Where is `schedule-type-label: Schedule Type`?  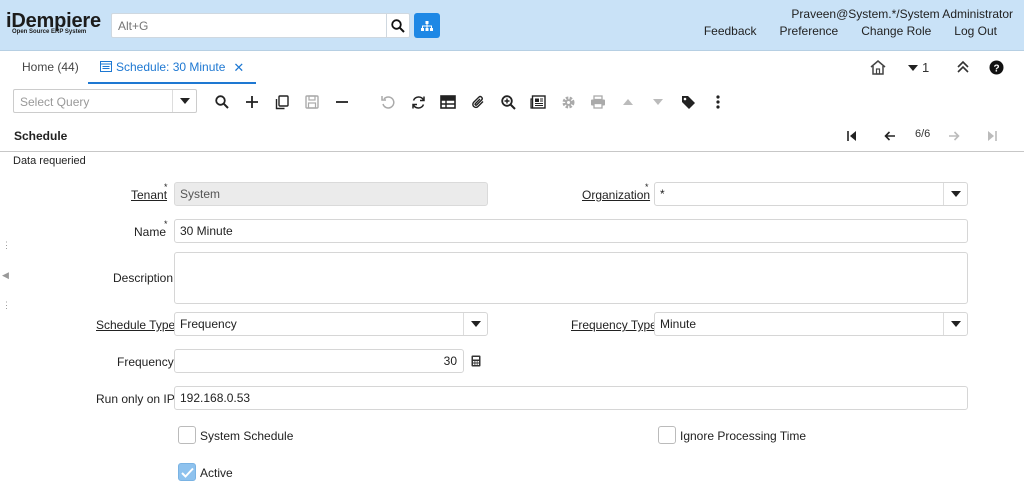 schedule-type-label: Schedule Type is located at coordinates (135, 325).